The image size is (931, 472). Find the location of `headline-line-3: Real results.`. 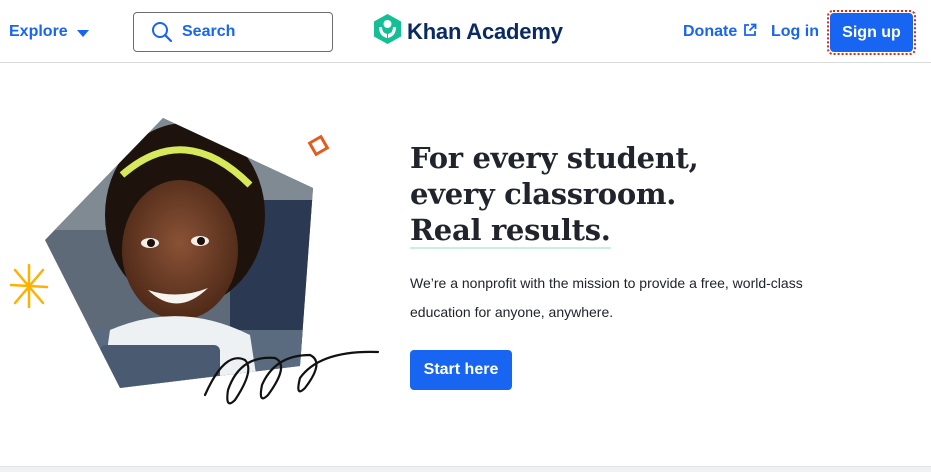

headline-line-3: Real results. is located at coordinates (510, 231).